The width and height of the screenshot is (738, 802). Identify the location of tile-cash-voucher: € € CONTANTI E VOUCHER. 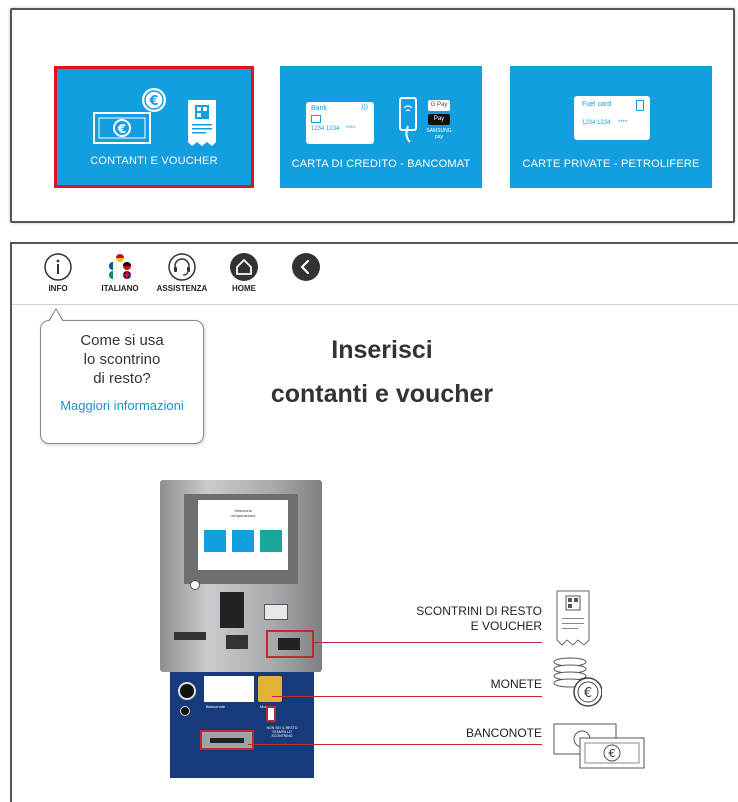
(154, 127).